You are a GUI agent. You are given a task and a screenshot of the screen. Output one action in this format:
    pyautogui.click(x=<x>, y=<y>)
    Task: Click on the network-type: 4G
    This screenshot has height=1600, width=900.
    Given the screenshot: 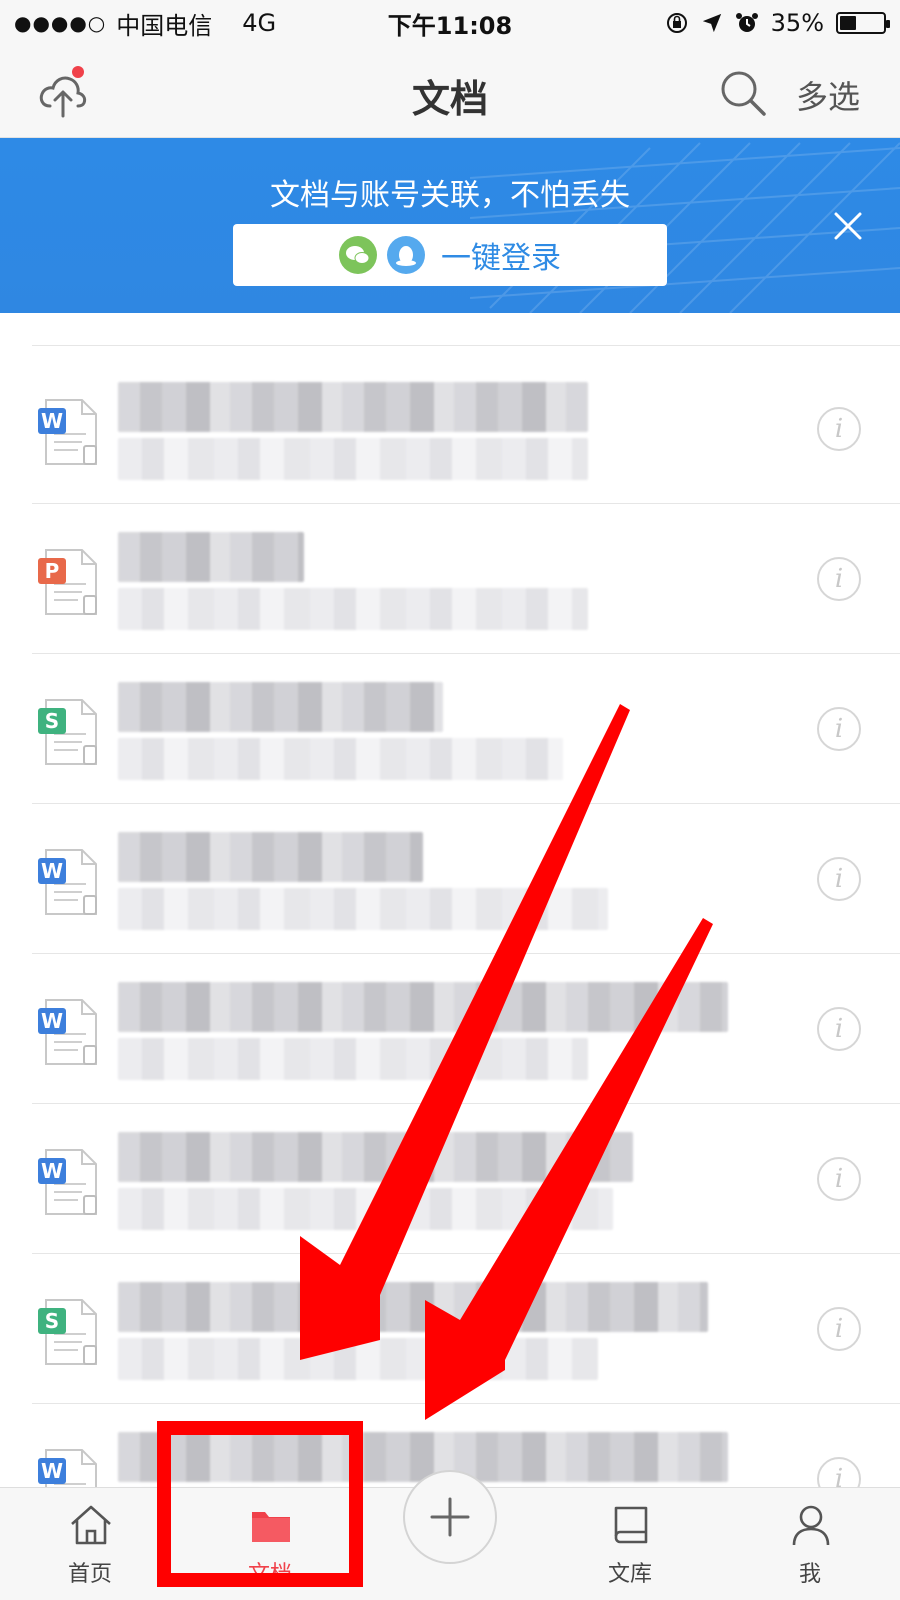 What is the action you would take?
    pyautogui.click(x=259, y=23)
    